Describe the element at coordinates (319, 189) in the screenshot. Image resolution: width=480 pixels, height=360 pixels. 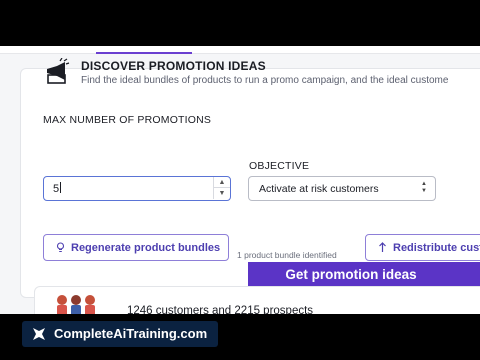
I see `objective-selected-value: Activate at risk customers` at that location.